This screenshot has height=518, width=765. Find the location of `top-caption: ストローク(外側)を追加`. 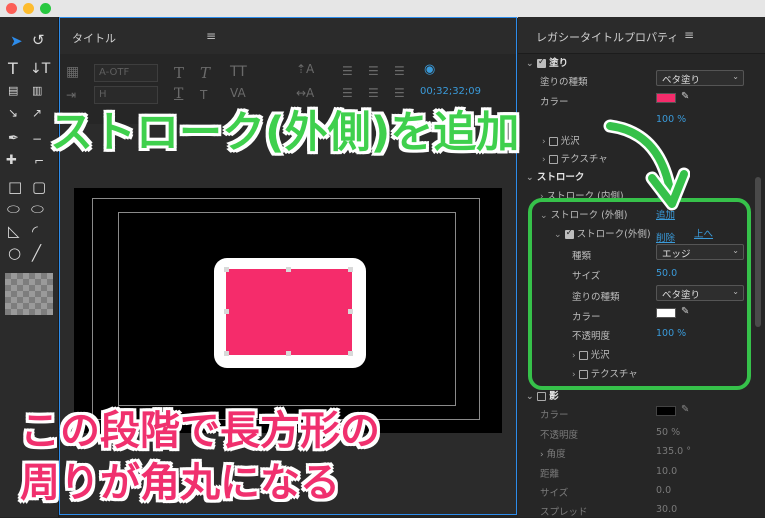

top-caption: ストローク(外側)を追加 is located at coordinates (285, 133).